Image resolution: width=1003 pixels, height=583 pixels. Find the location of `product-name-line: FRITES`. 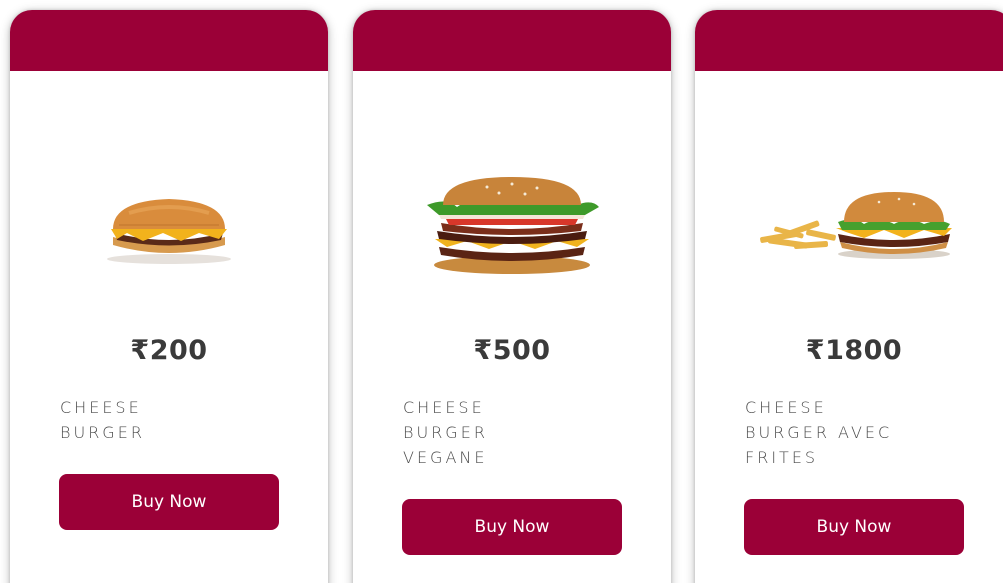

product-name-line: FRITES is located at coordinates (782, 457).